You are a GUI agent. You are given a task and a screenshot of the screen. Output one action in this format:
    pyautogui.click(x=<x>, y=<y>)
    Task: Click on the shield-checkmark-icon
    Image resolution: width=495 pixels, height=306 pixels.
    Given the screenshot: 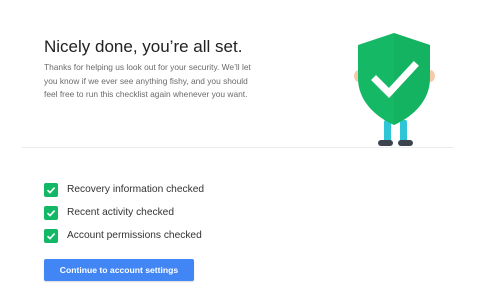 What is the action you would take?
    pyautogui.click(x=394, y=89)
    